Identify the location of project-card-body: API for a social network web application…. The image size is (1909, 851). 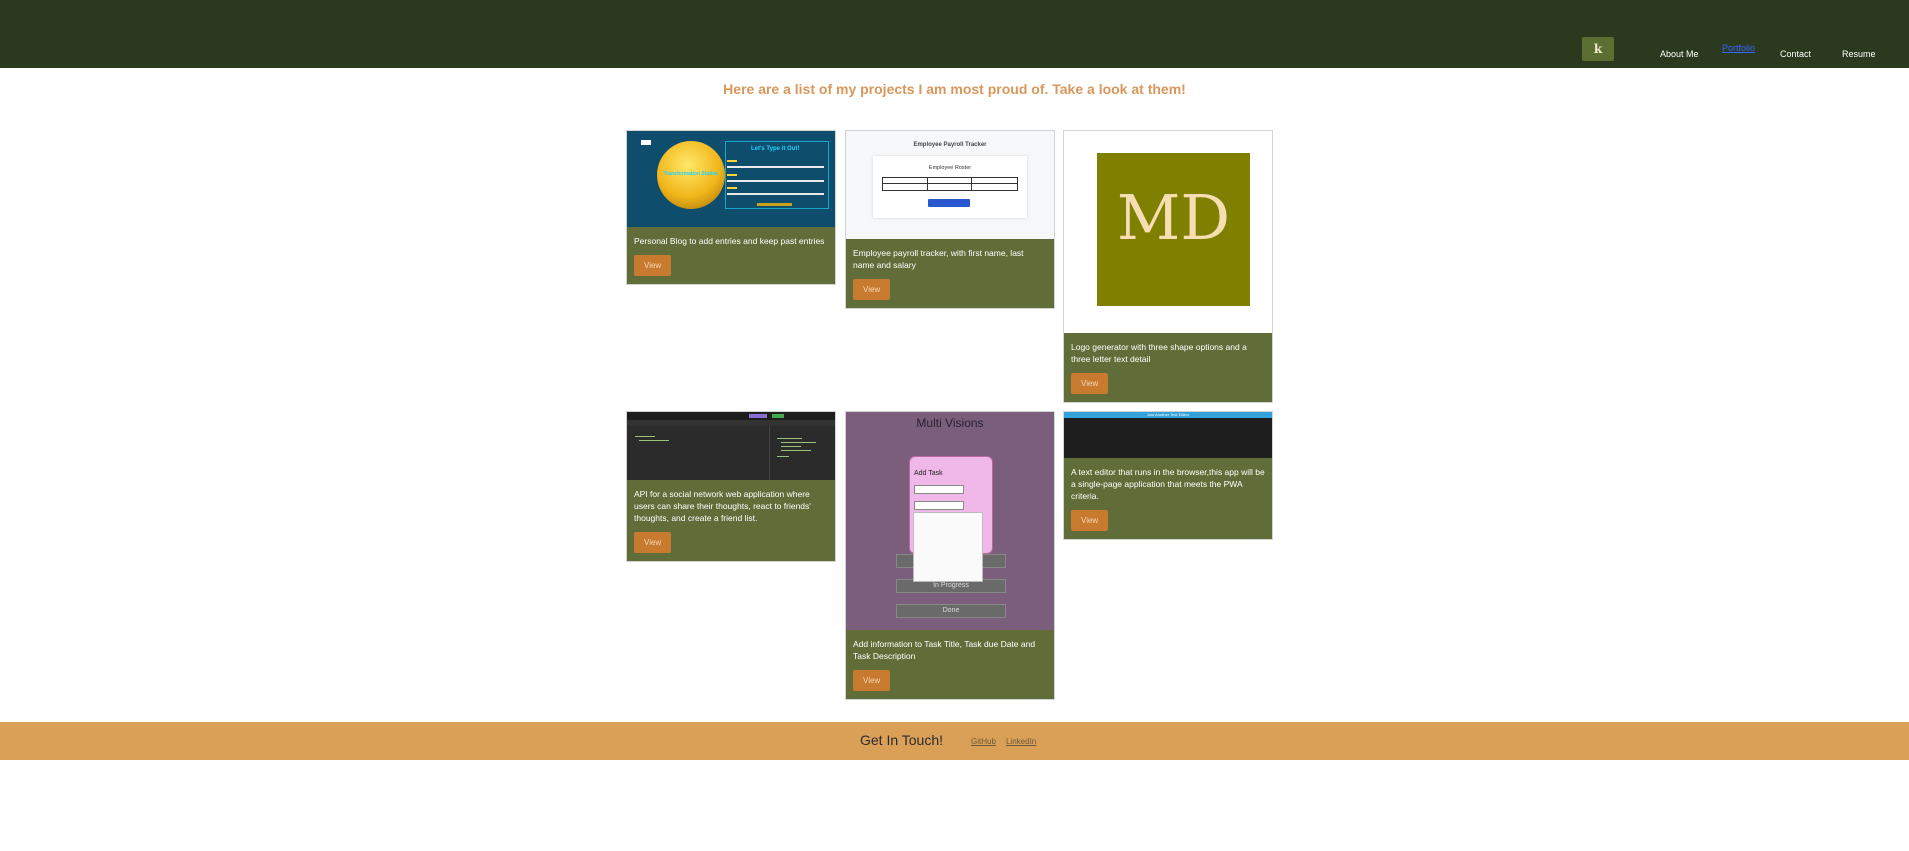
(731, 520).